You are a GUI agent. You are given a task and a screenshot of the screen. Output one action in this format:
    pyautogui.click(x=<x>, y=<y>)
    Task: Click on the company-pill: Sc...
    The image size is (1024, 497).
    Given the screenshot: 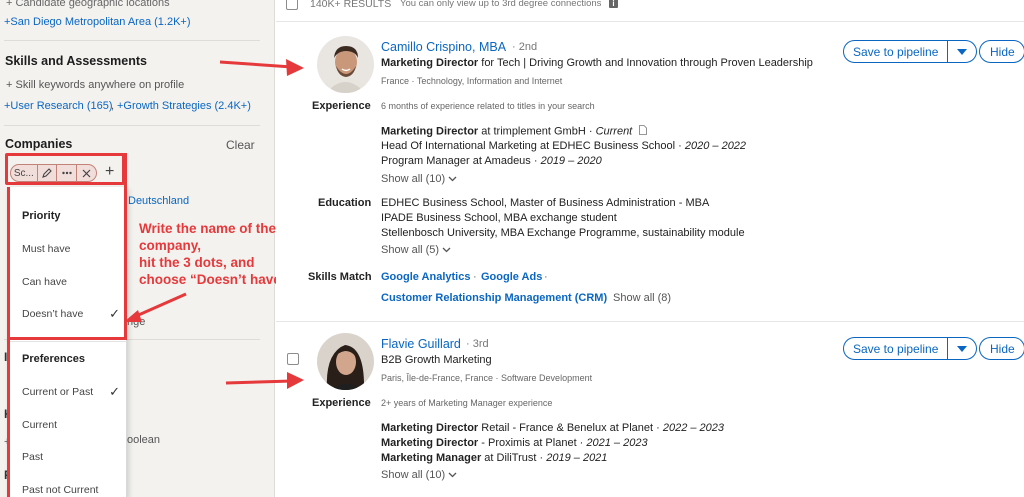 What is the action you would take?
    pyautogui.click(x=53, y=173)
    